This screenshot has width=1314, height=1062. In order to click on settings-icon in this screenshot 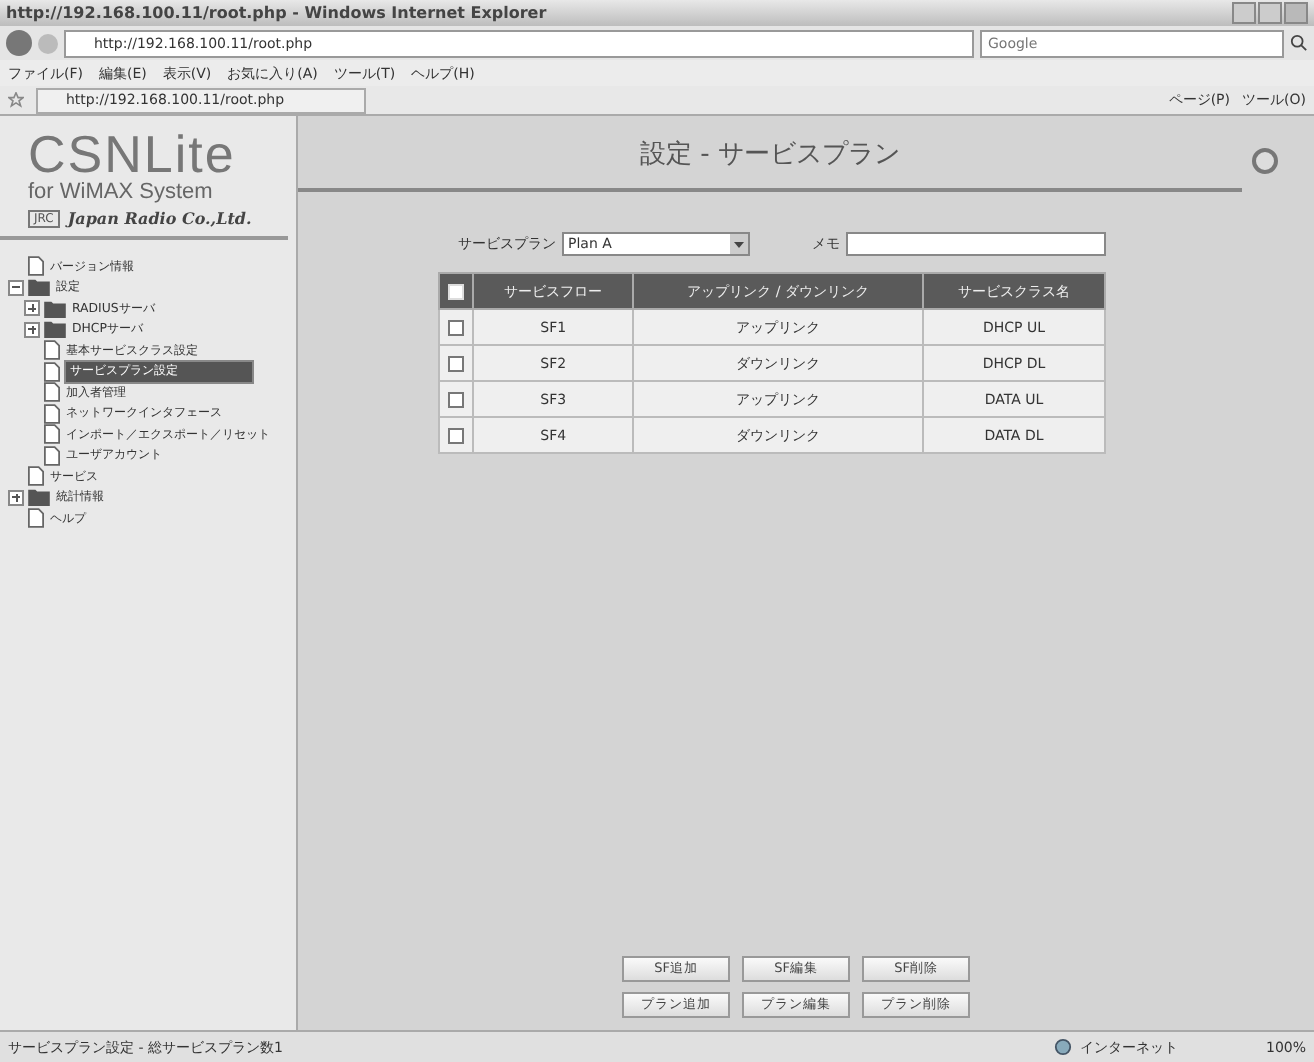, I will do `click(1265, 161)`.